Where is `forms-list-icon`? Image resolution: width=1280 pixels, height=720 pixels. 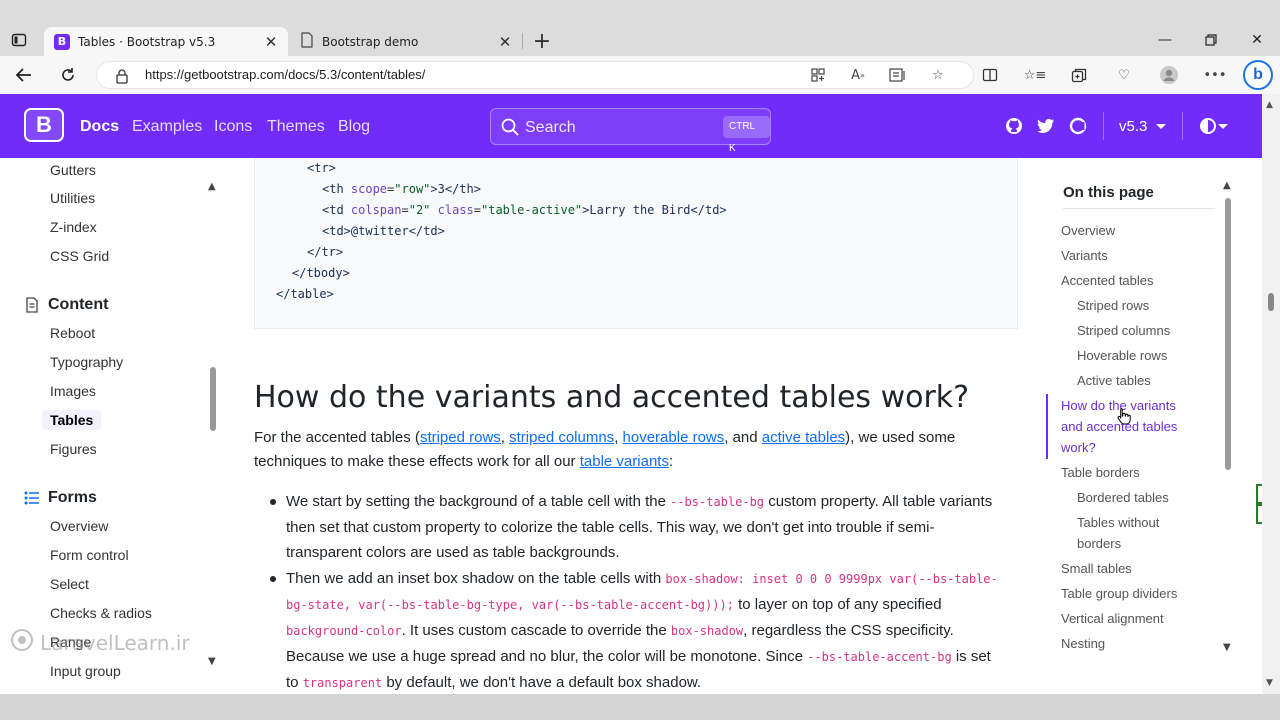
forms-list-icon is located at coordinates (32, 498).